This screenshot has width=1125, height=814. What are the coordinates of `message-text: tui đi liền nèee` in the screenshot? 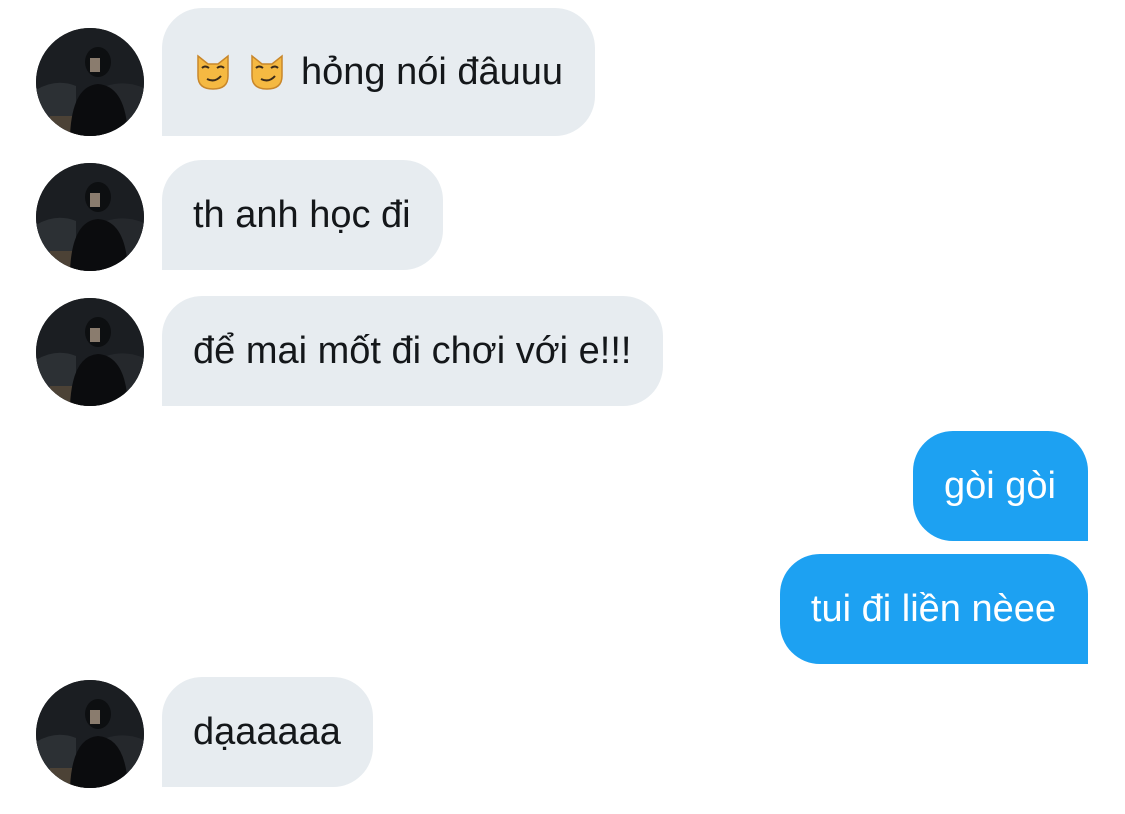 It's located at (933, 609).